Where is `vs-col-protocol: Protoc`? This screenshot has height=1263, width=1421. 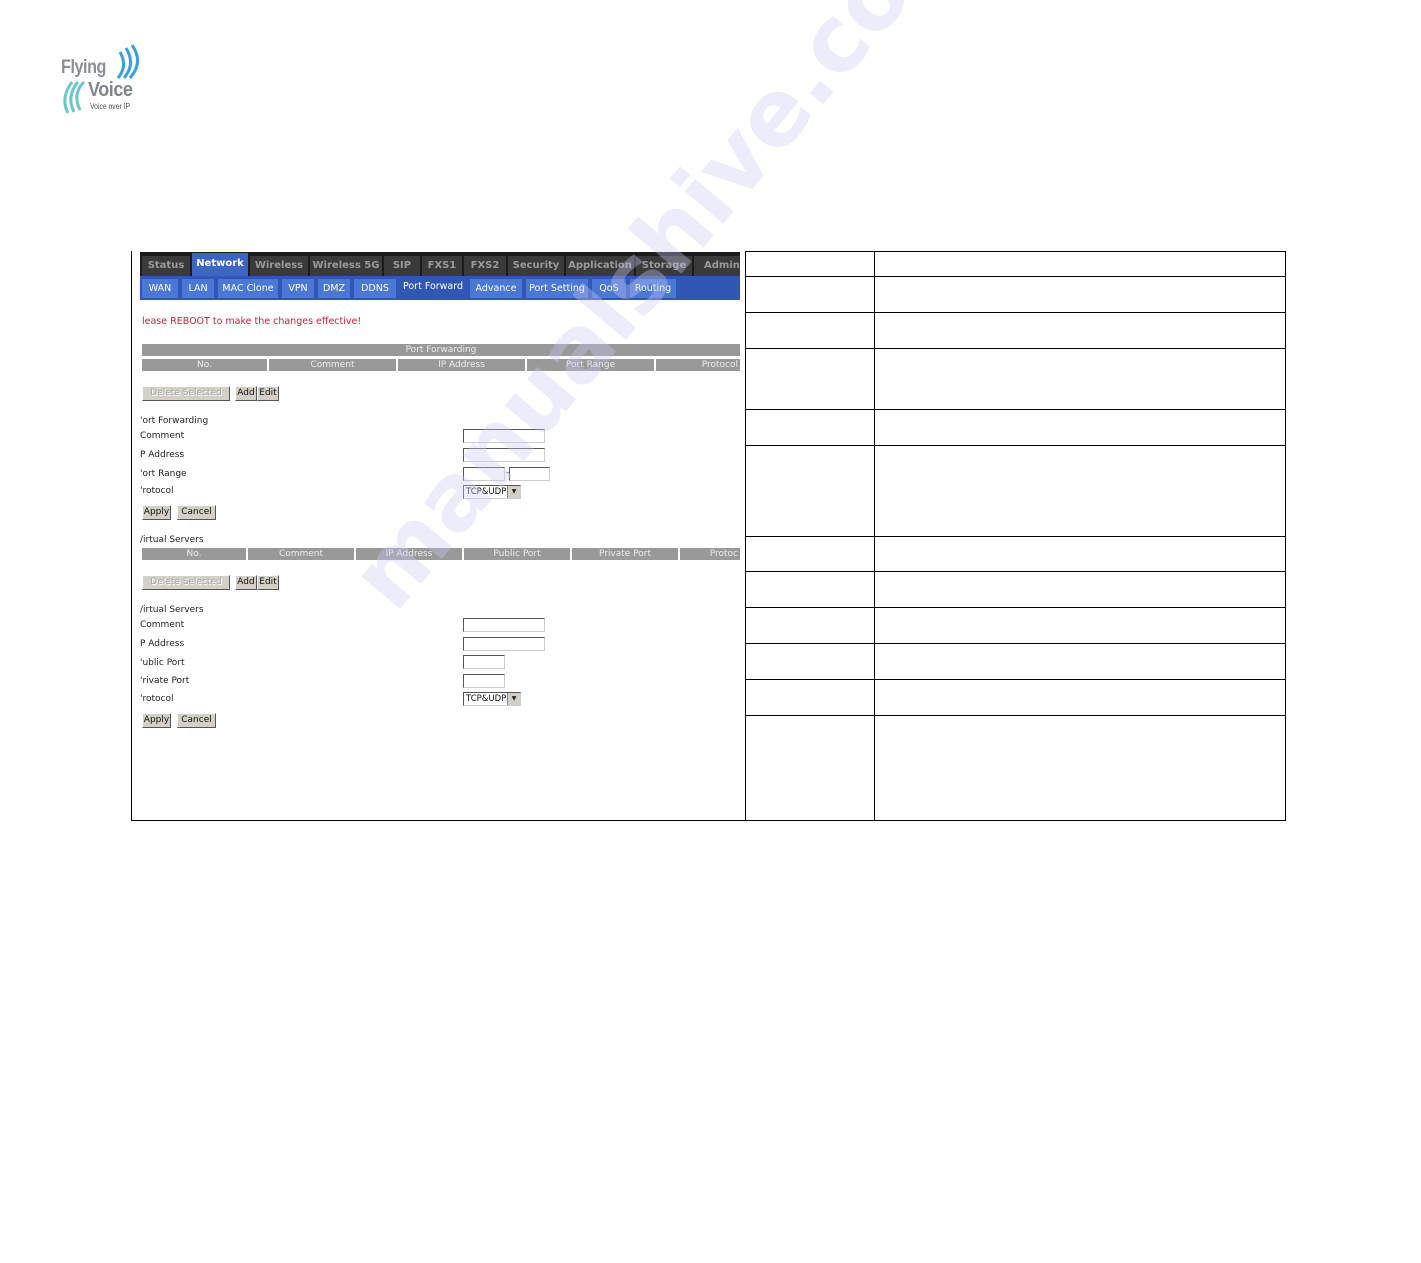
vs-col-protocol: Protoc is located at coordinates (710, 554).